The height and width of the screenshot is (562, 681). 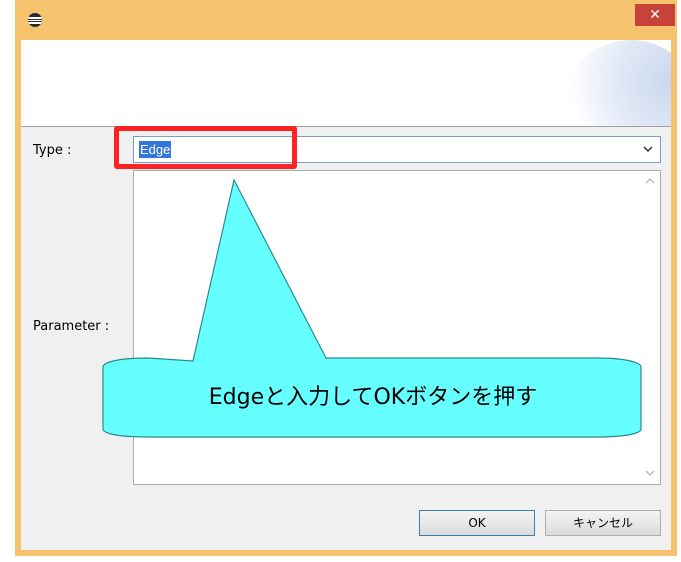 I want to click on close-button: ✕, so click(x=655, y=15).